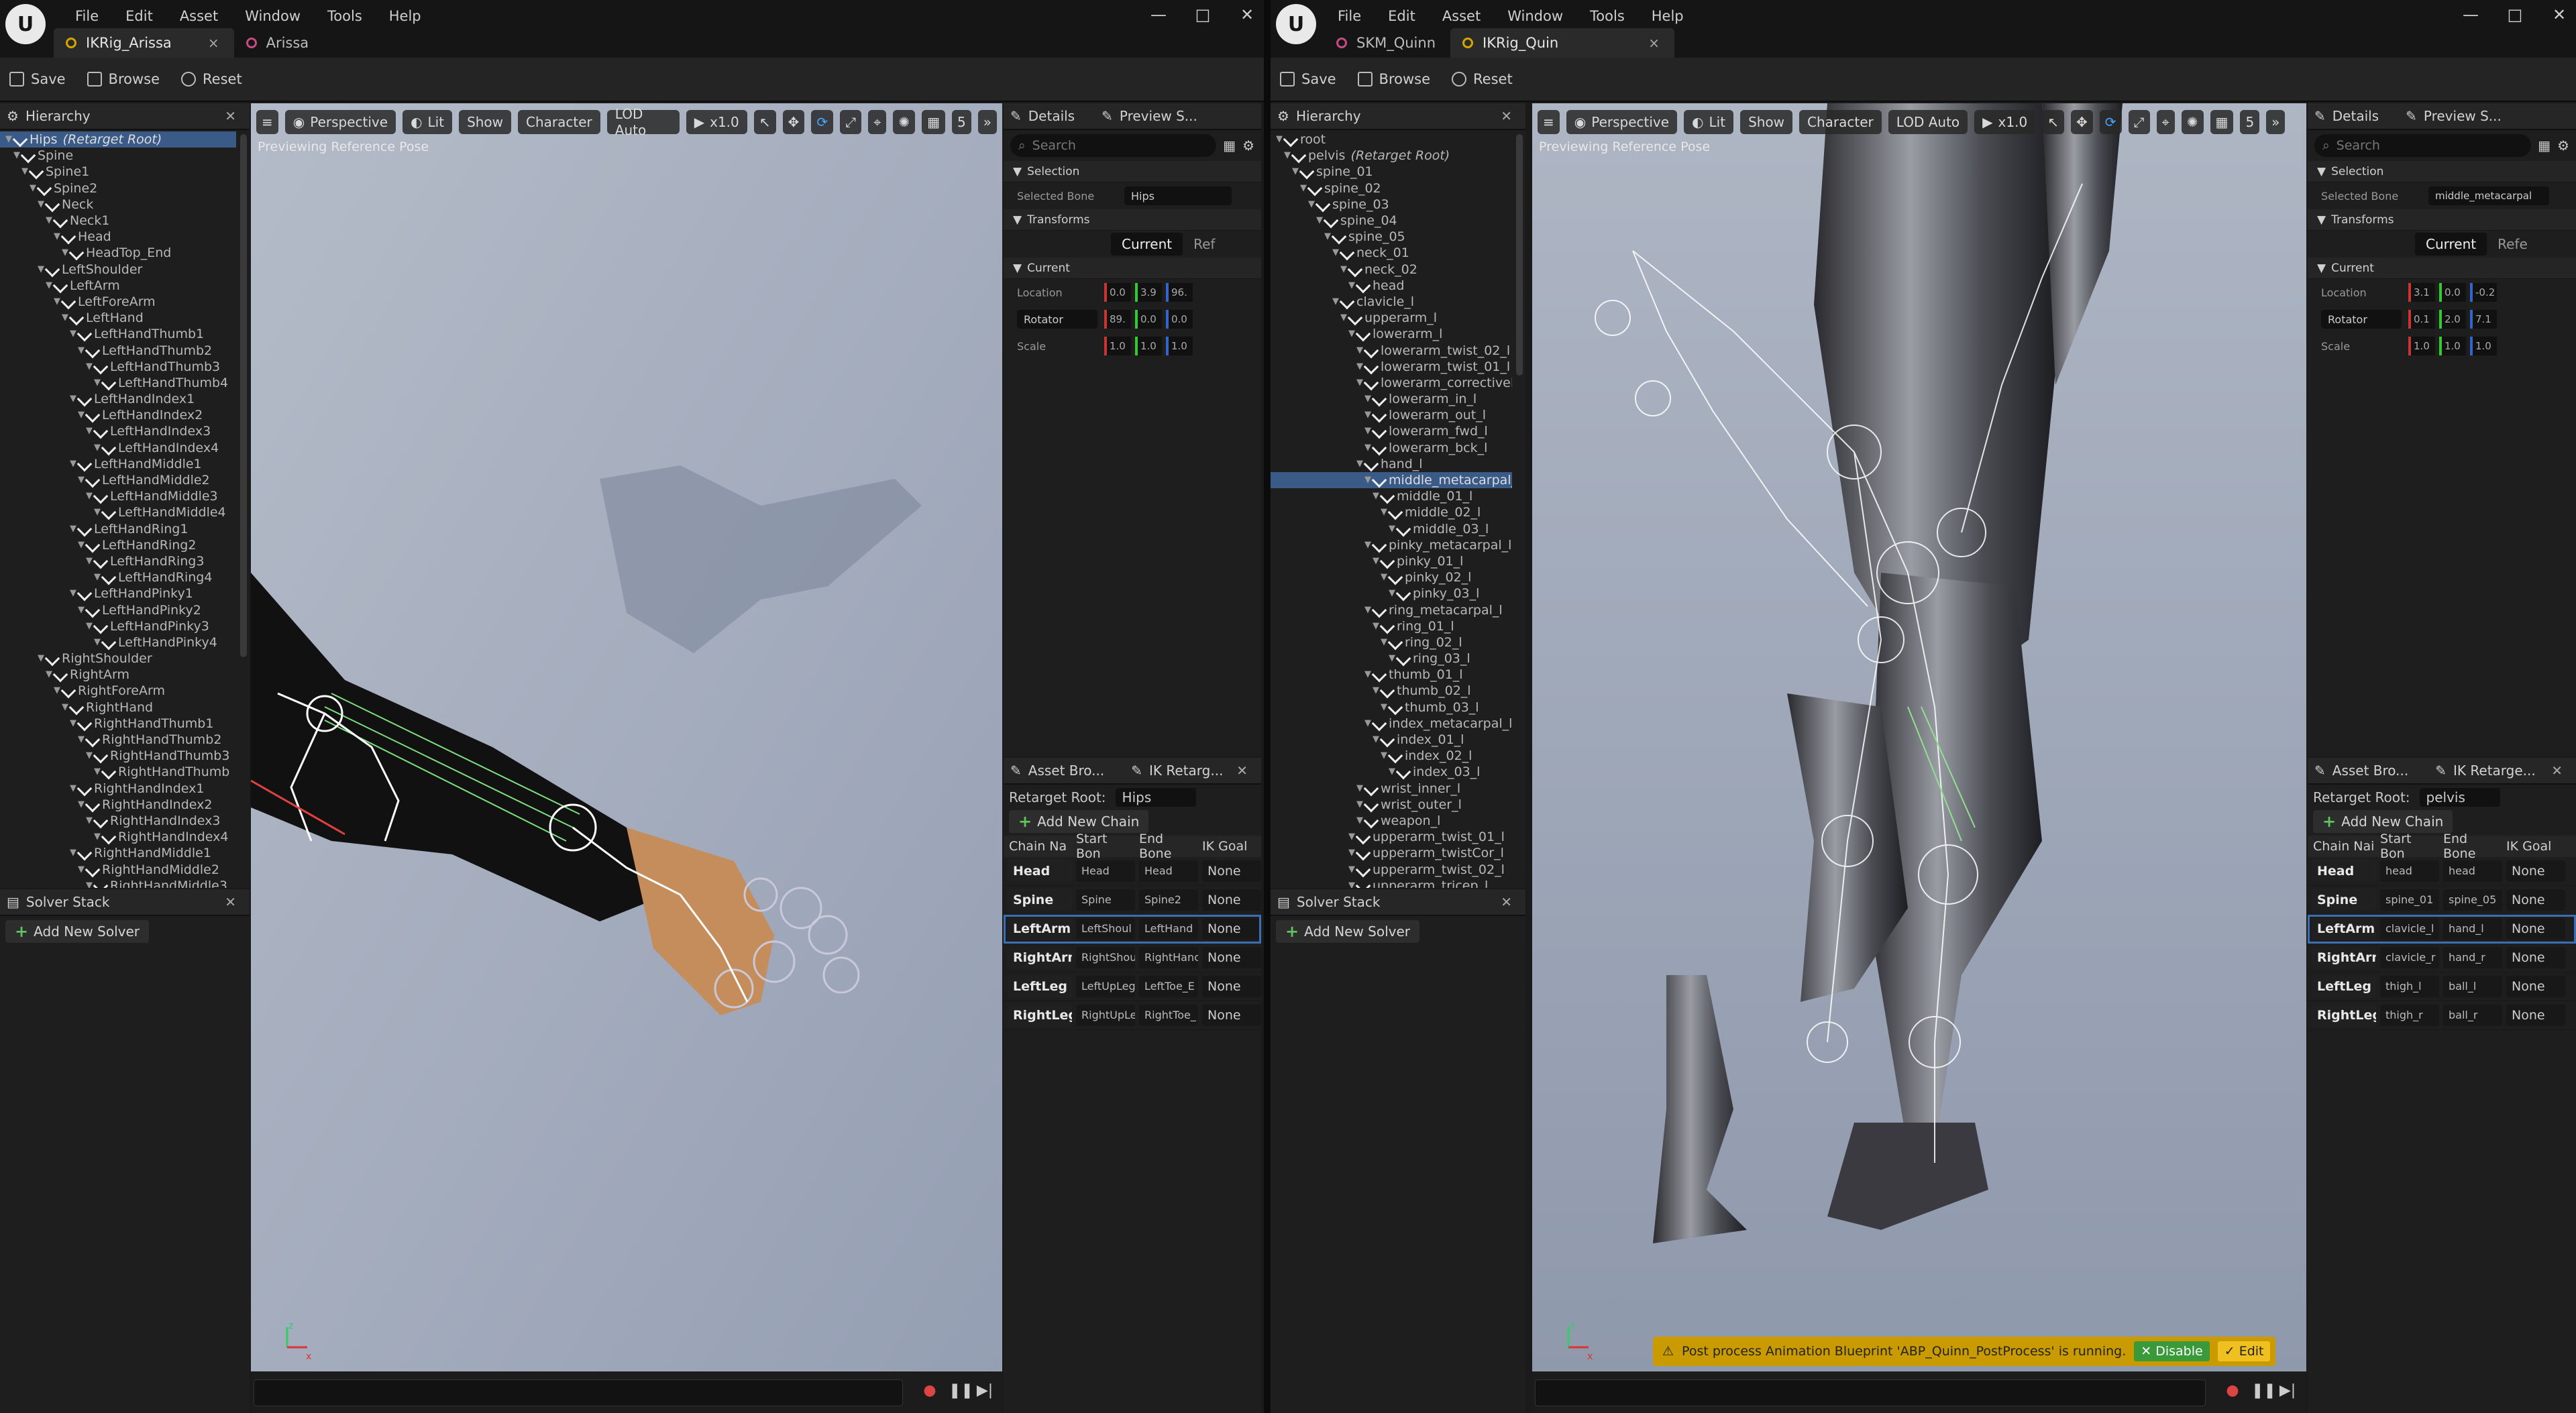  Describe the element at coordinates (1391, 221) in the screenshot. I see `bone-row: ▼ spine_04` at that location.